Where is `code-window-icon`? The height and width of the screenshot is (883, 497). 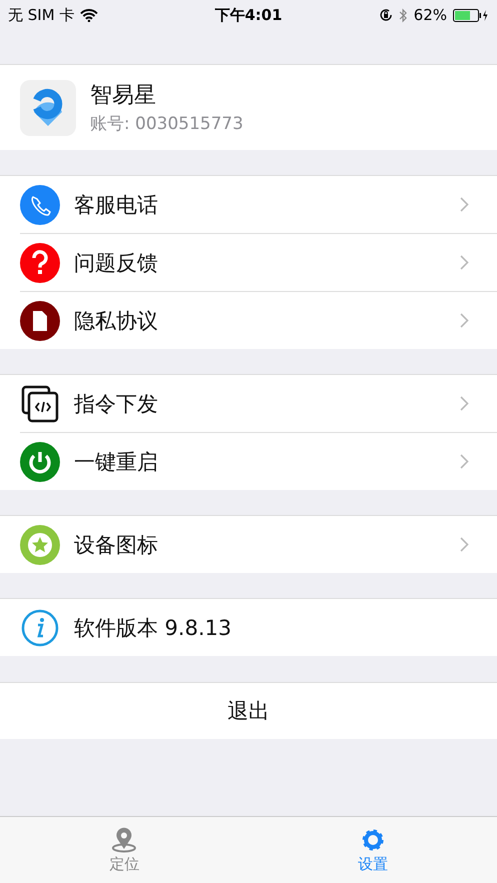 code-window-icon is located at coordinates (40, 404).